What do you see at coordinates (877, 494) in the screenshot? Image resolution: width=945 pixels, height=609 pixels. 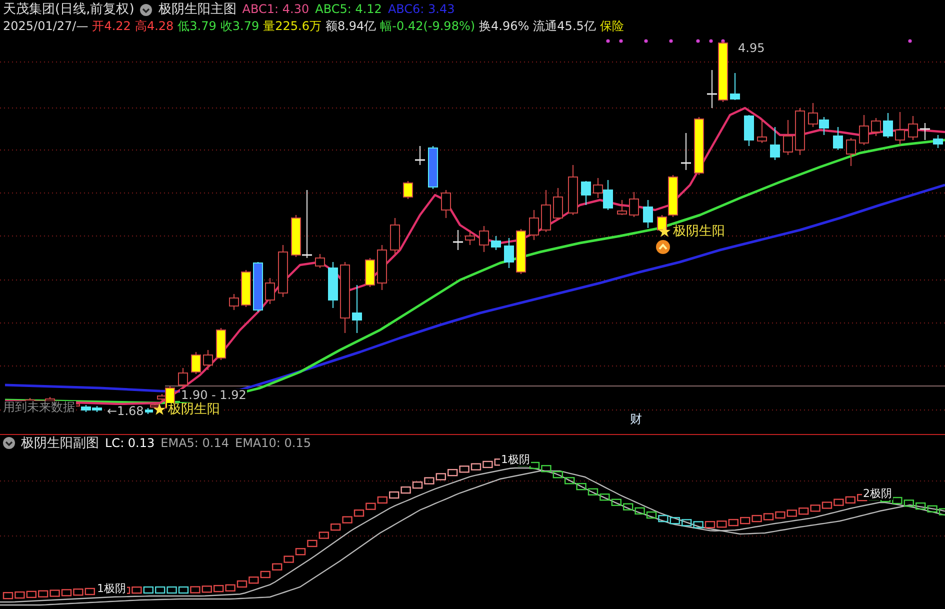 I see `signal-label: 2极阴` at bounding box center [877, 494].